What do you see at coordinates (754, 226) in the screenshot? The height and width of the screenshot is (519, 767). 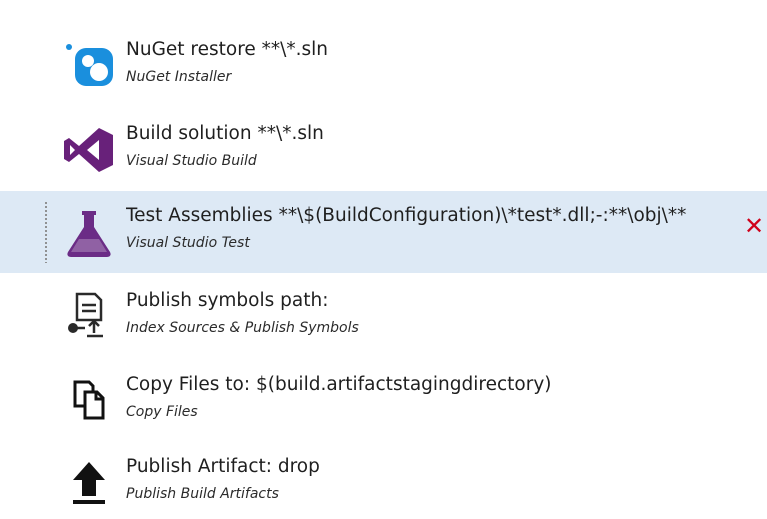 I see `remove-task-button: ✕` at bounding box center [754, 226].